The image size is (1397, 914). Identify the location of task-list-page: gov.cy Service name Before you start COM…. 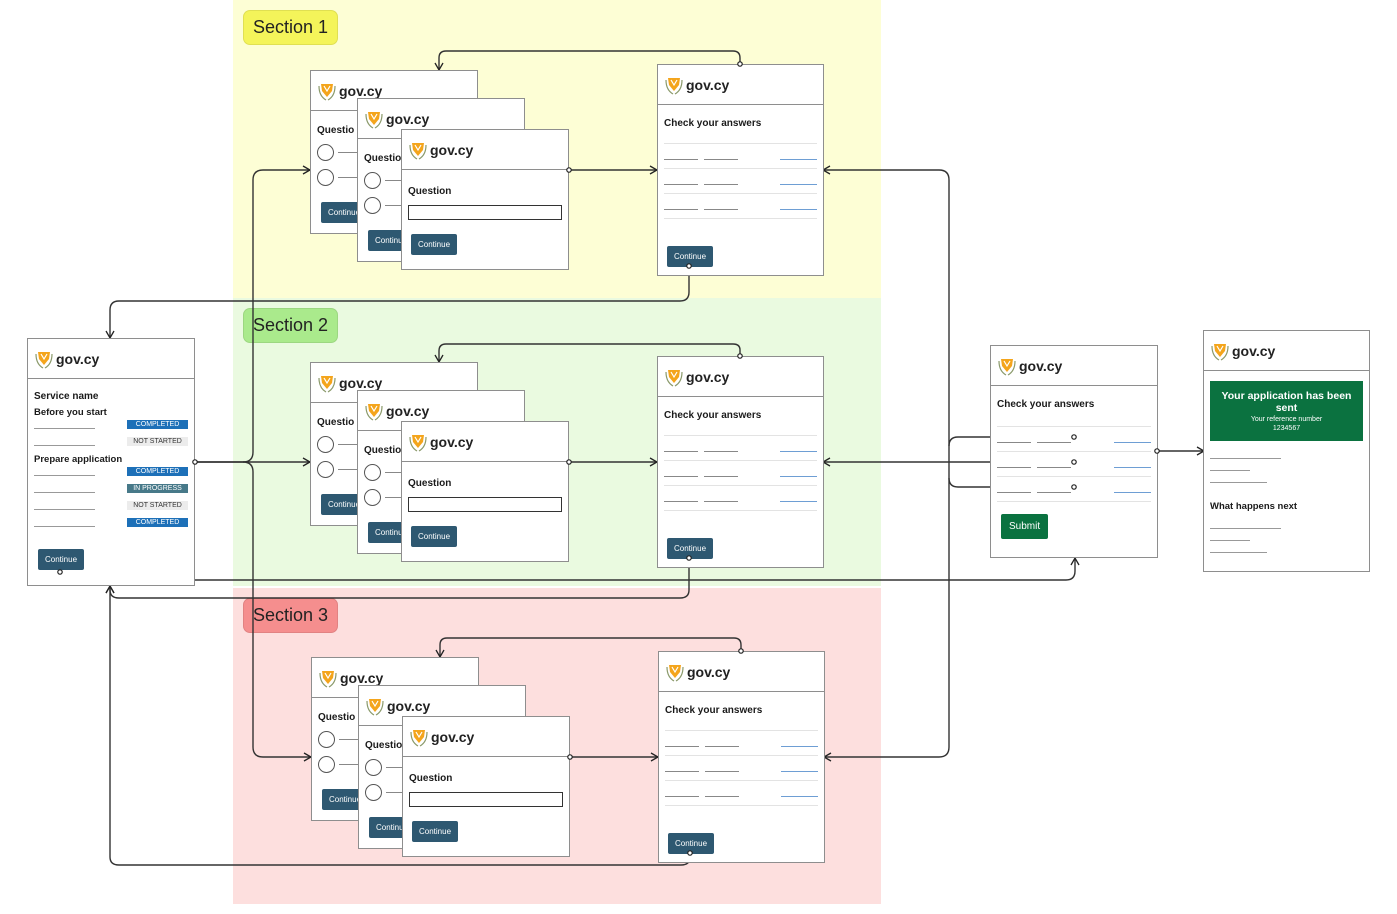
(111, 462).